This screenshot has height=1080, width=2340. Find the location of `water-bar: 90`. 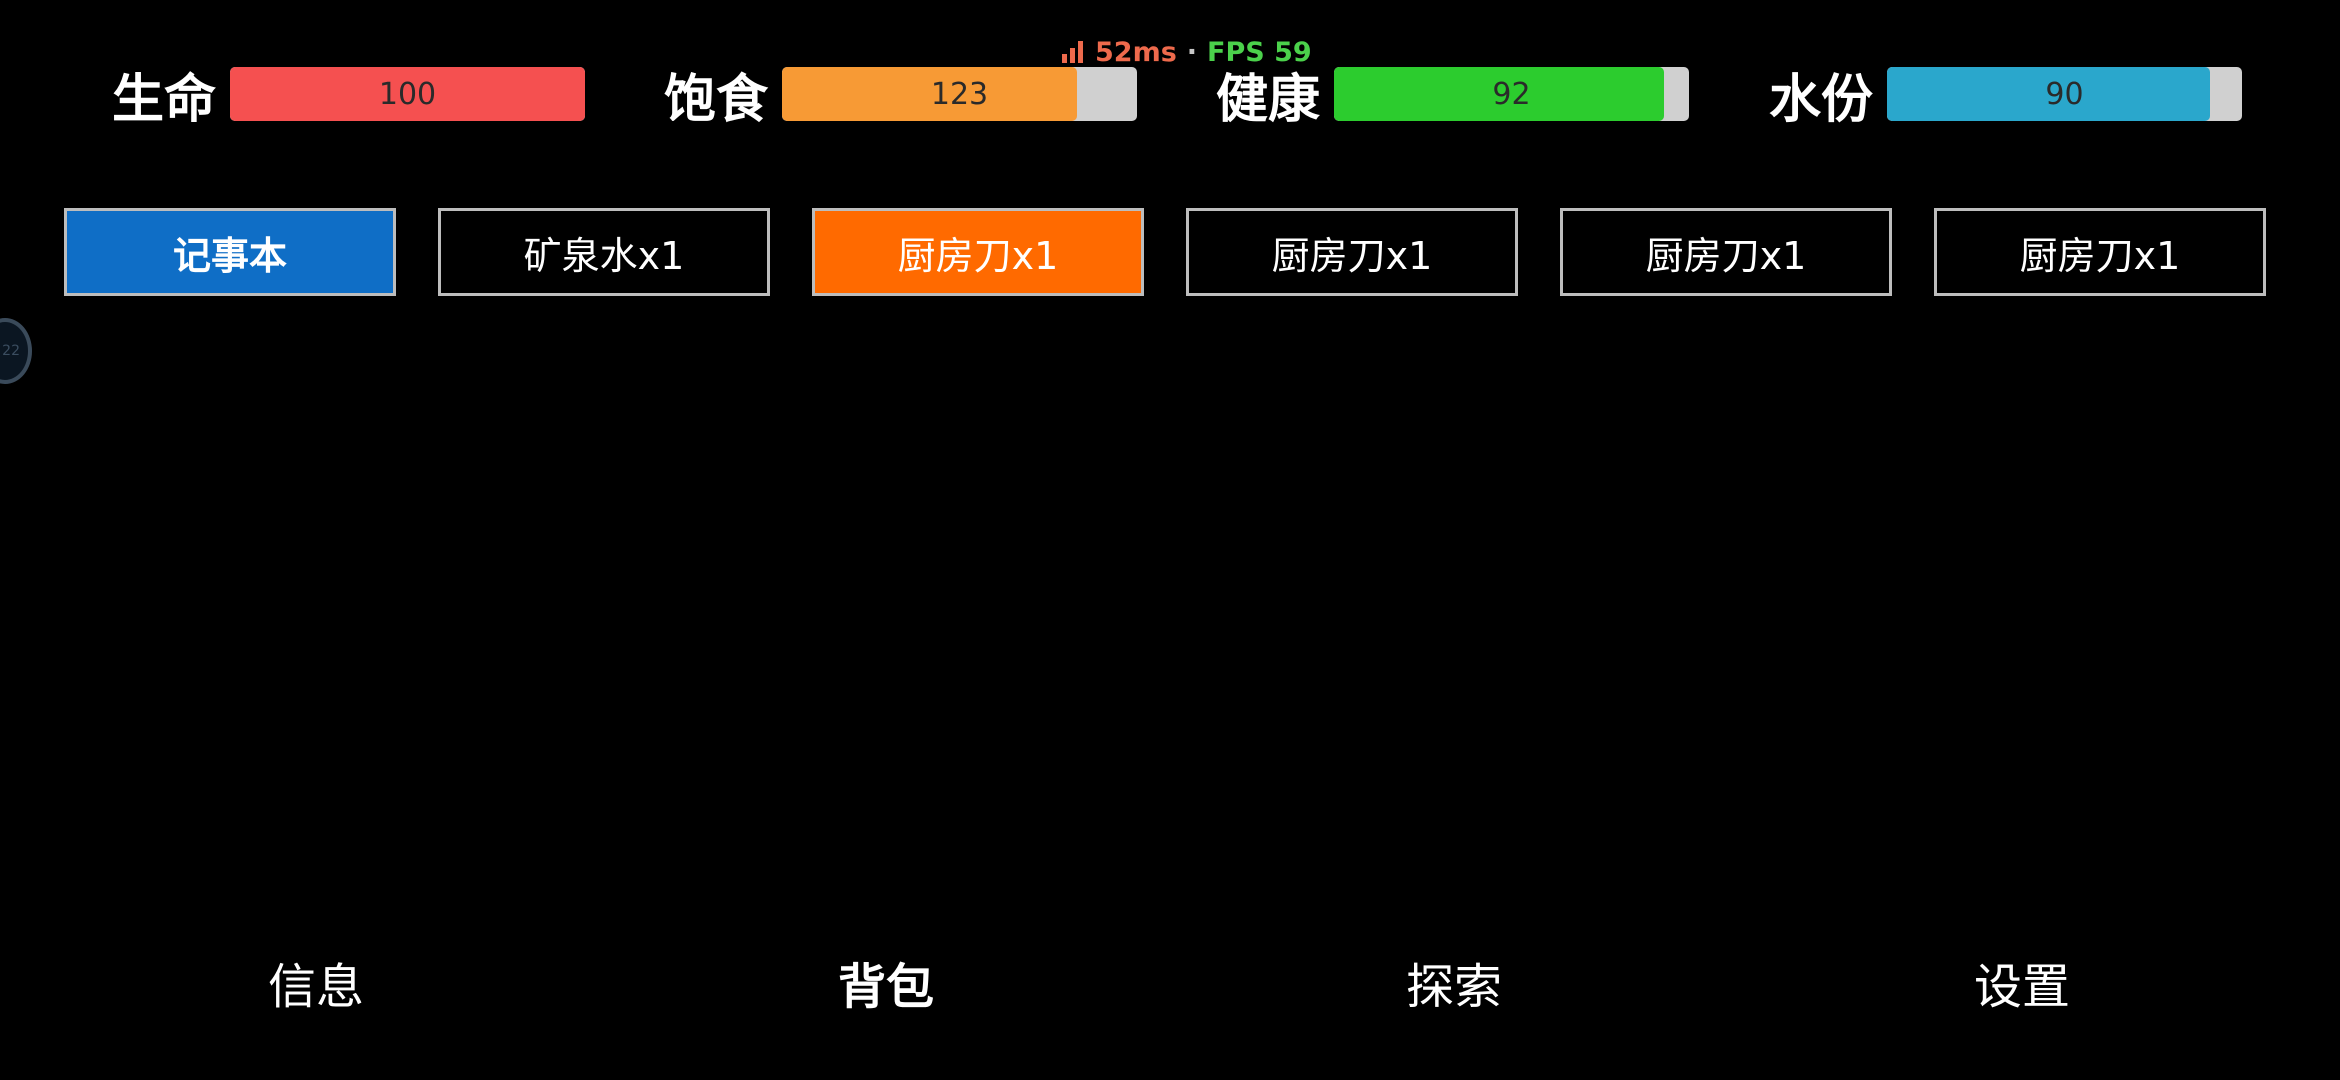

water-bar: 90 is located at coordinates (2064, 94).